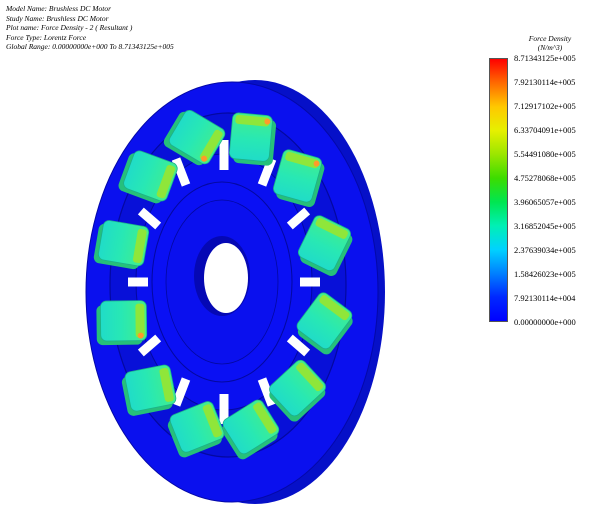 This screenshot has width=600, height=511. Describe the element at coordinates (545, 298) in the screenshot. I see `legend-tick-label: 7.92130114e+004` at that location.